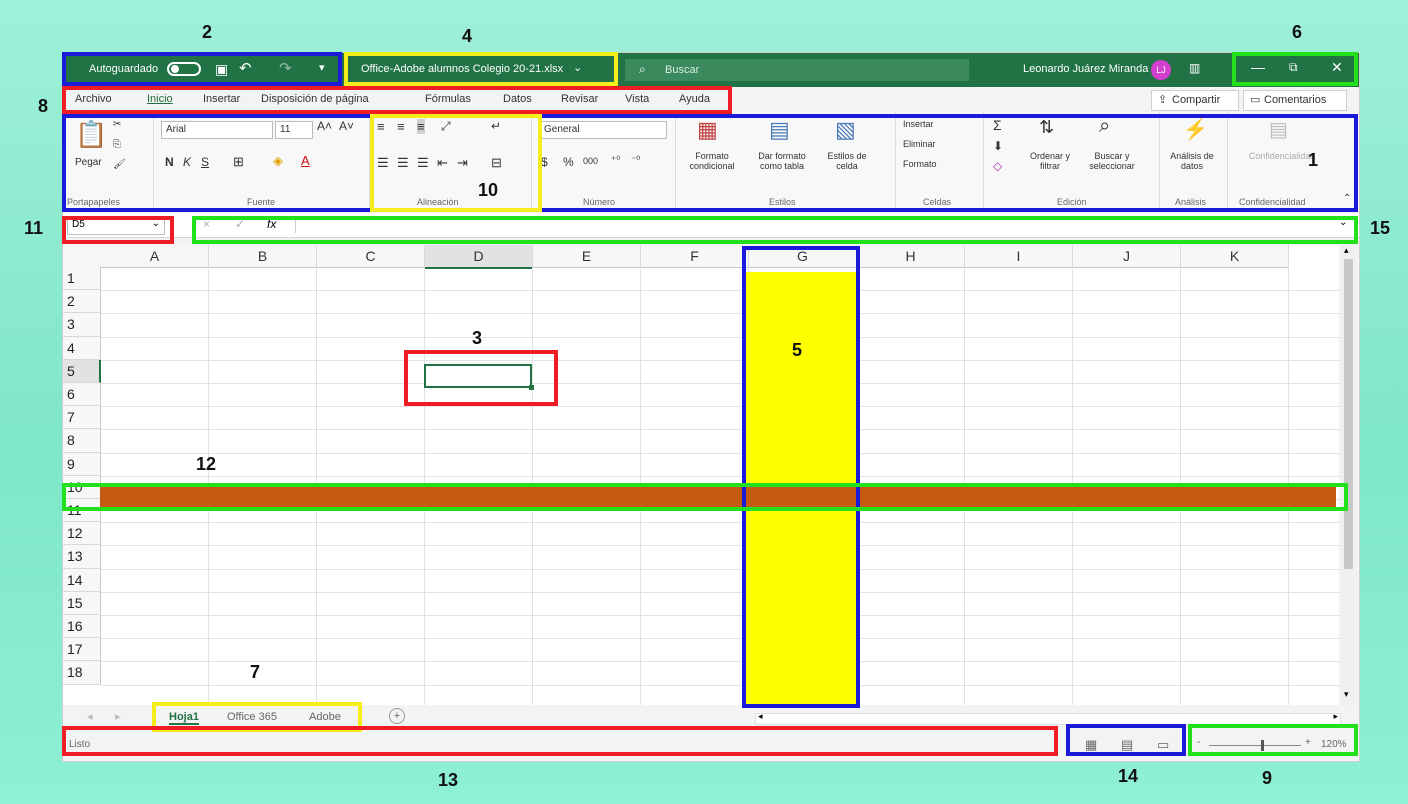 Image resolution: width=1408 pixels, height=804 pixels. Describe the element at coordinates (82, 650) in the screenshot. I see `row-header-17: 17` at that location.